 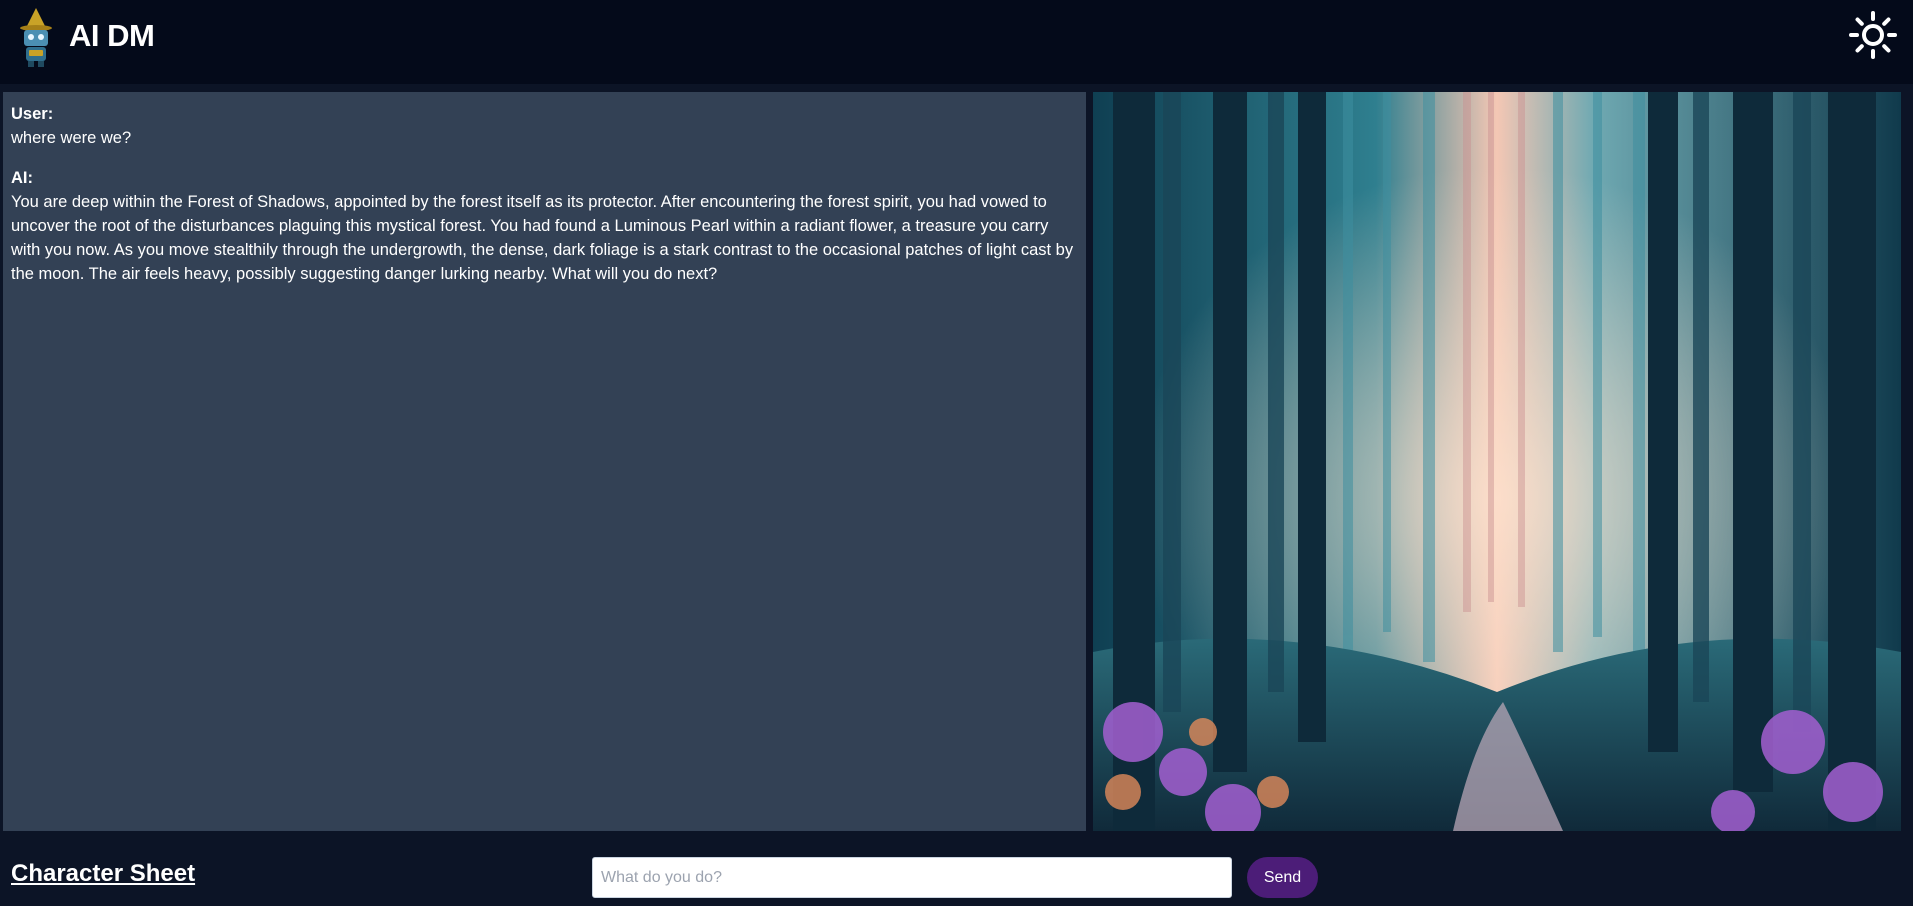 What do you see at coordinates (22, 178) in the screenshot?
I see `message-speaker: AI:` at bounding box center [22, 178].